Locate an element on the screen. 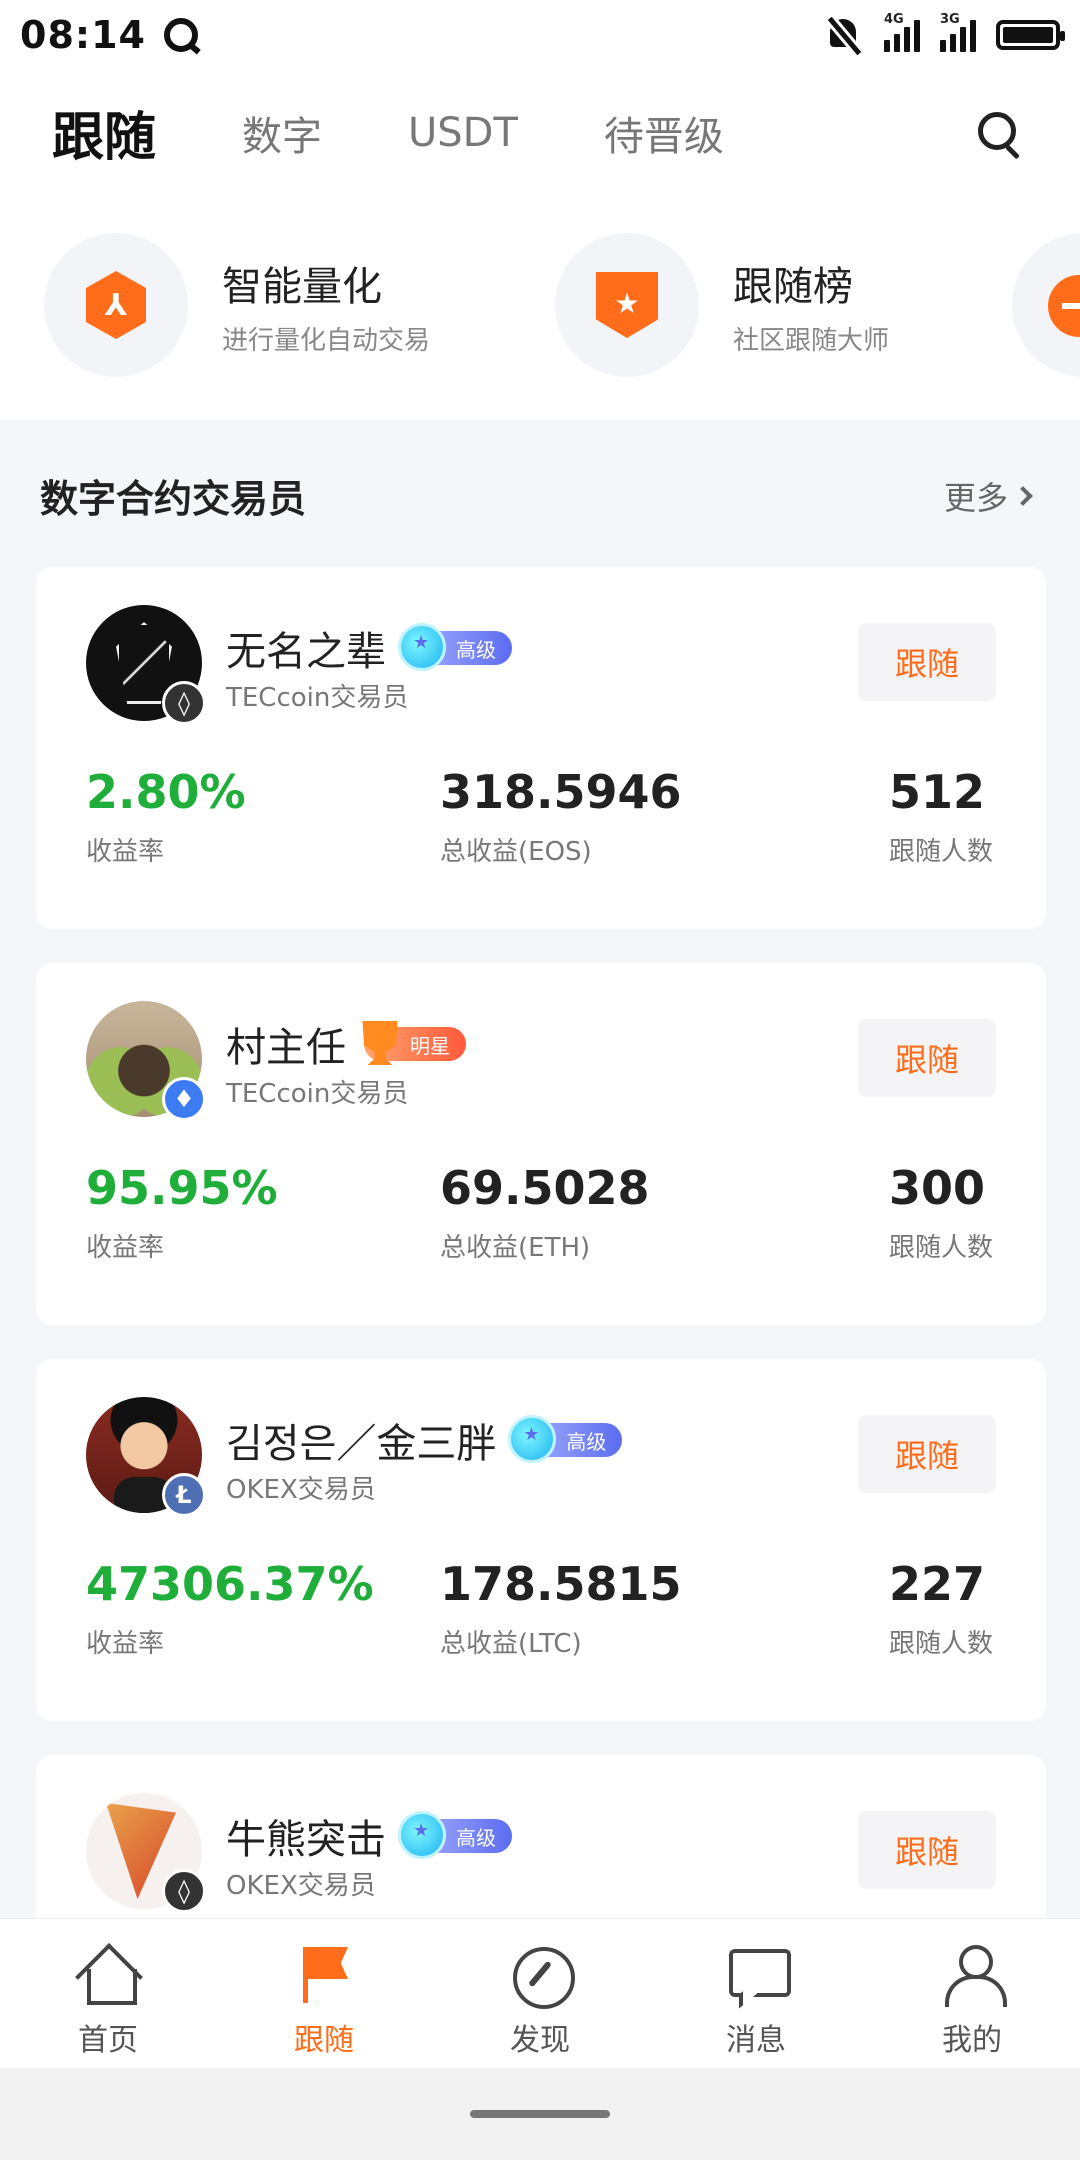  ltc-coin-icon: Ł is located at coordinates (184, 1495).